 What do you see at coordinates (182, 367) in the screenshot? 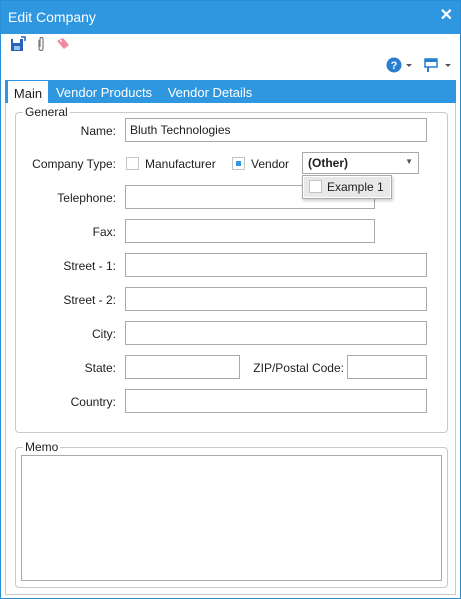
I see `state-field` at bounding box center [182, 367].